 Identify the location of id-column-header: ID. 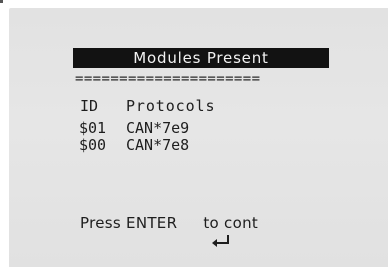
(89, 106).